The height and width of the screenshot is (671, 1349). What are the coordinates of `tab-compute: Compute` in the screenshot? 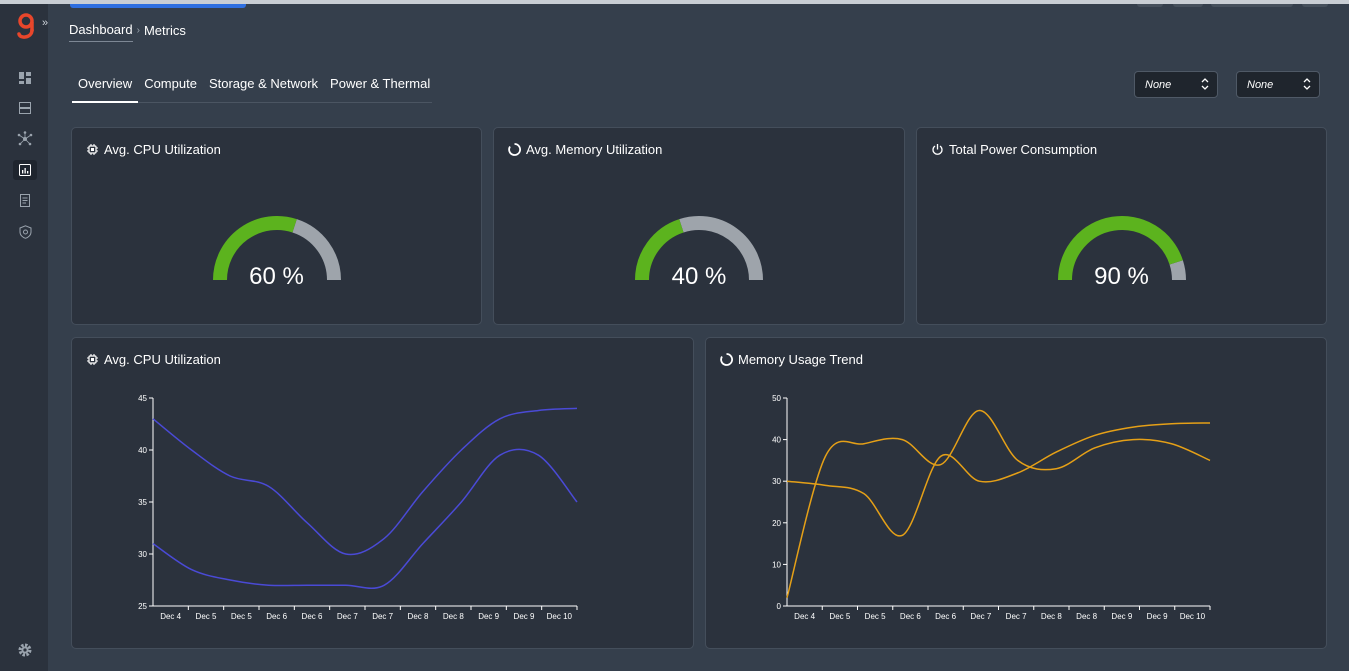 It's located at (170, 88).